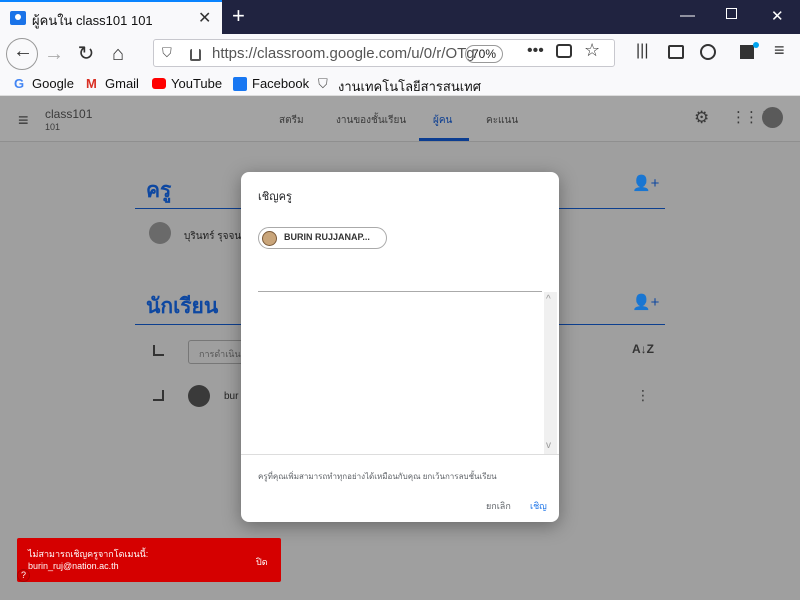 The image size is (800, 600). I want to click on help-icon: ?, so click(23, 575).